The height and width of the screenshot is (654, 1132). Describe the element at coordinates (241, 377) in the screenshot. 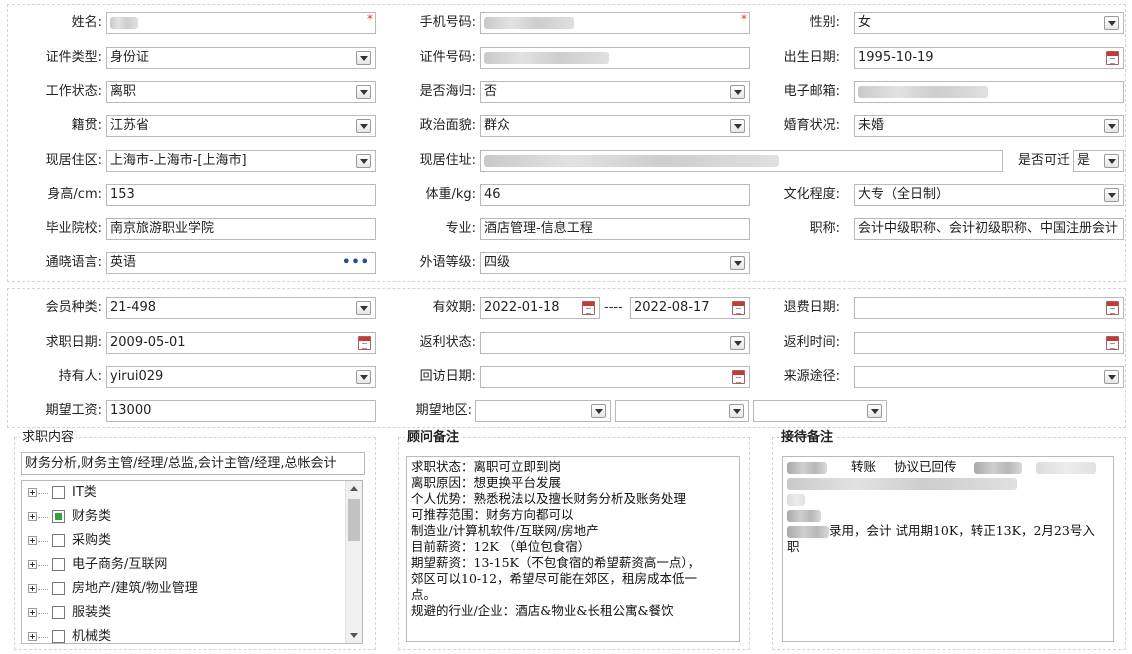

I see `holder-select: yirui029` at that location.